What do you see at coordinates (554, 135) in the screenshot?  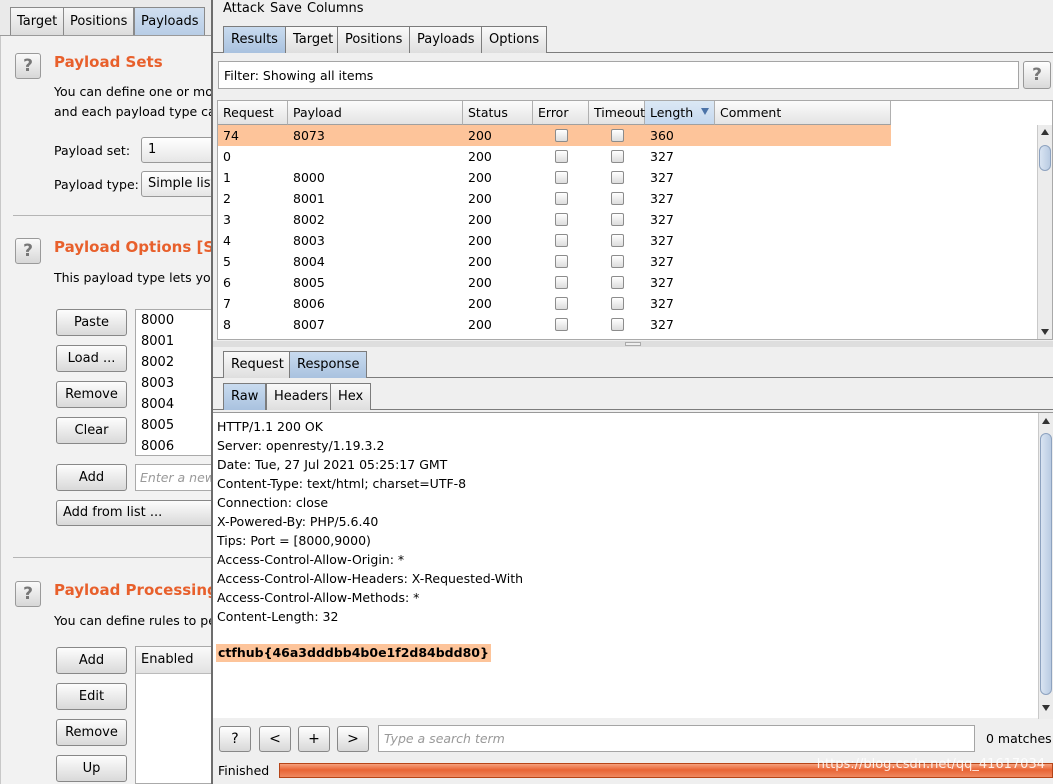 I see `table-row: 74 8073 200 360` at bounding box center [554, 135].